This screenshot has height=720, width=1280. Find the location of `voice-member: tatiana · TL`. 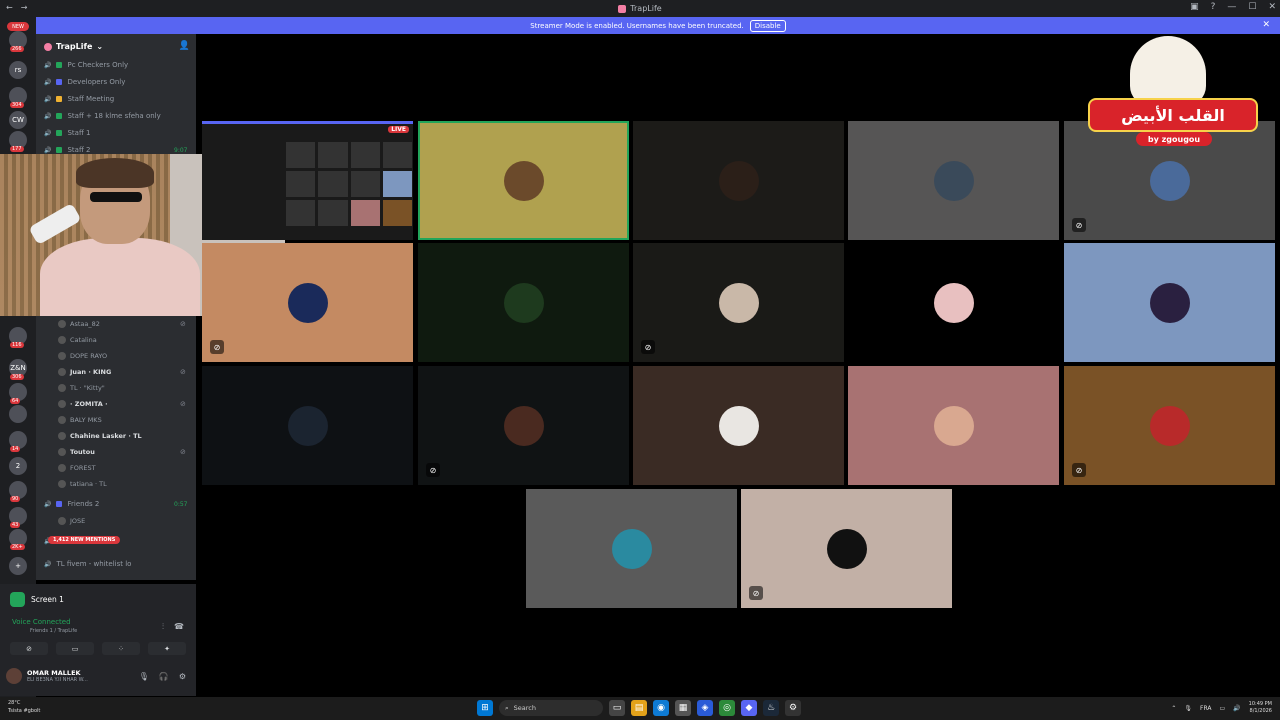

voice-member: tatiana · TL is located at coordinates (82, 484).